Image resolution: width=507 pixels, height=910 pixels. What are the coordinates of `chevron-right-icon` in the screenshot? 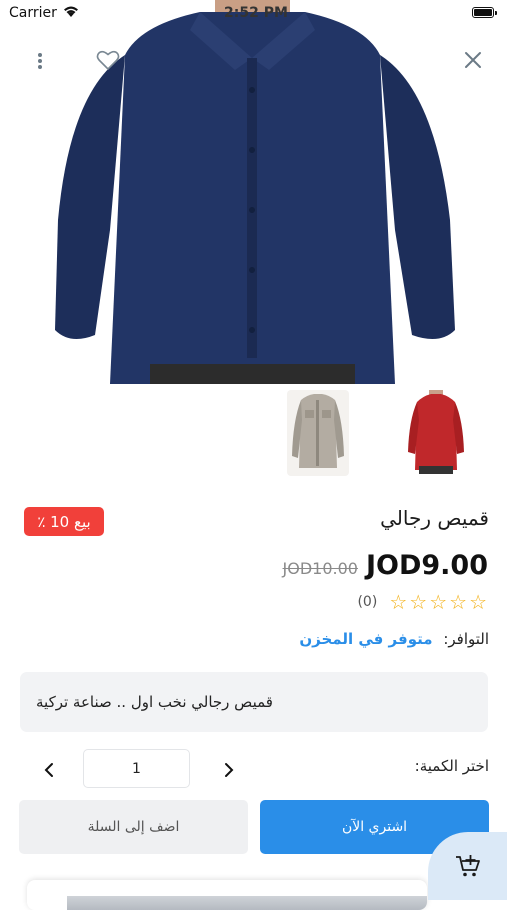 It's located at (229, 770).